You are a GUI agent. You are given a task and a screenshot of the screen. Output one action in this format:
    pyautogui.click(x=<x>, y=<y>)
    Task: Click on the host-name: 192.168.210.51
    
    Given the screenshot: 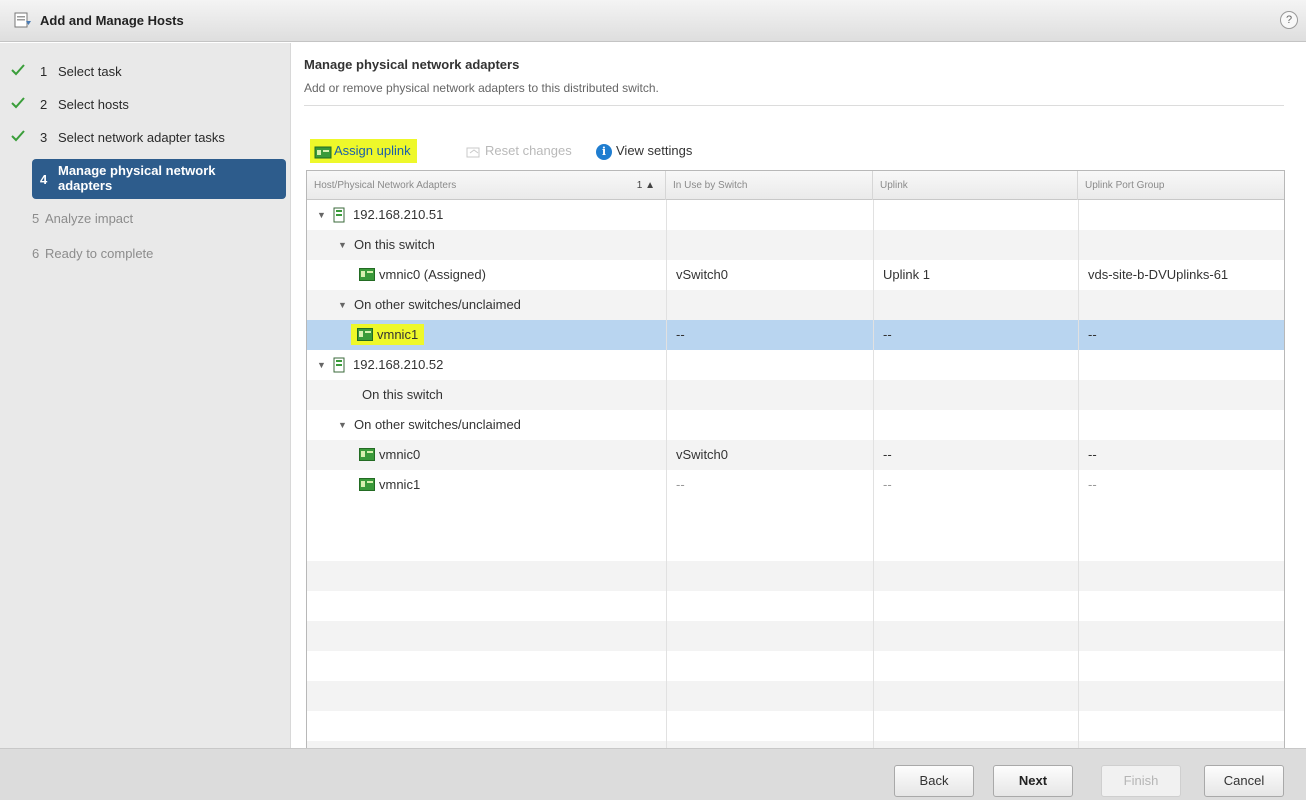 What is the action you would take?
    pyautogui.click(x=398, y=214)
    